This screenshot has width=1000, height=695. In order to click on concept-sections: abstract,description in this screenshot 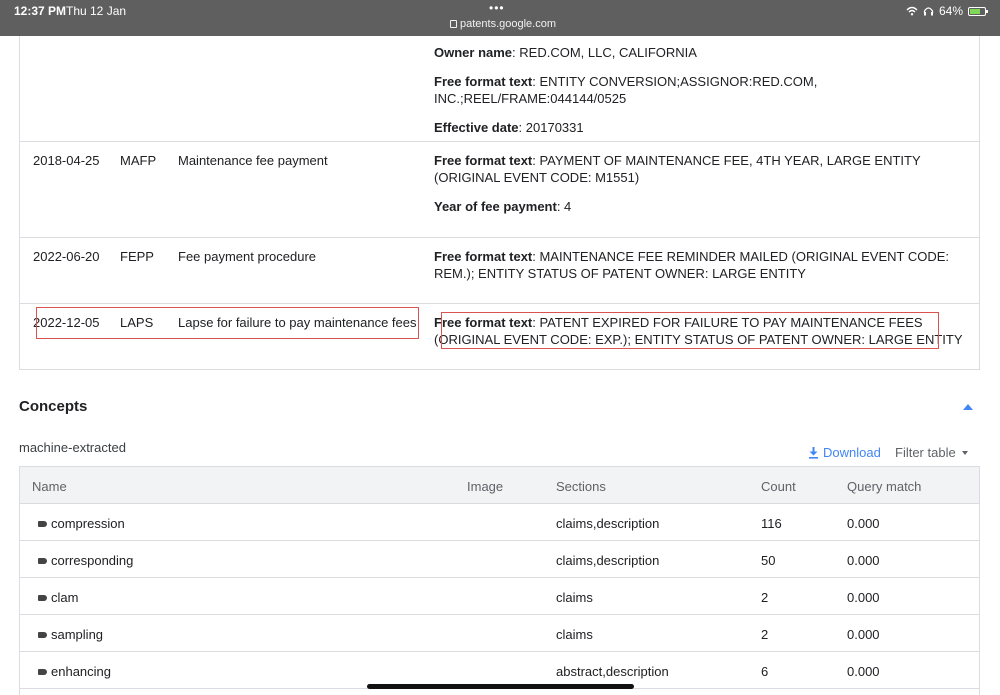, I will do `click(612, 671)`.